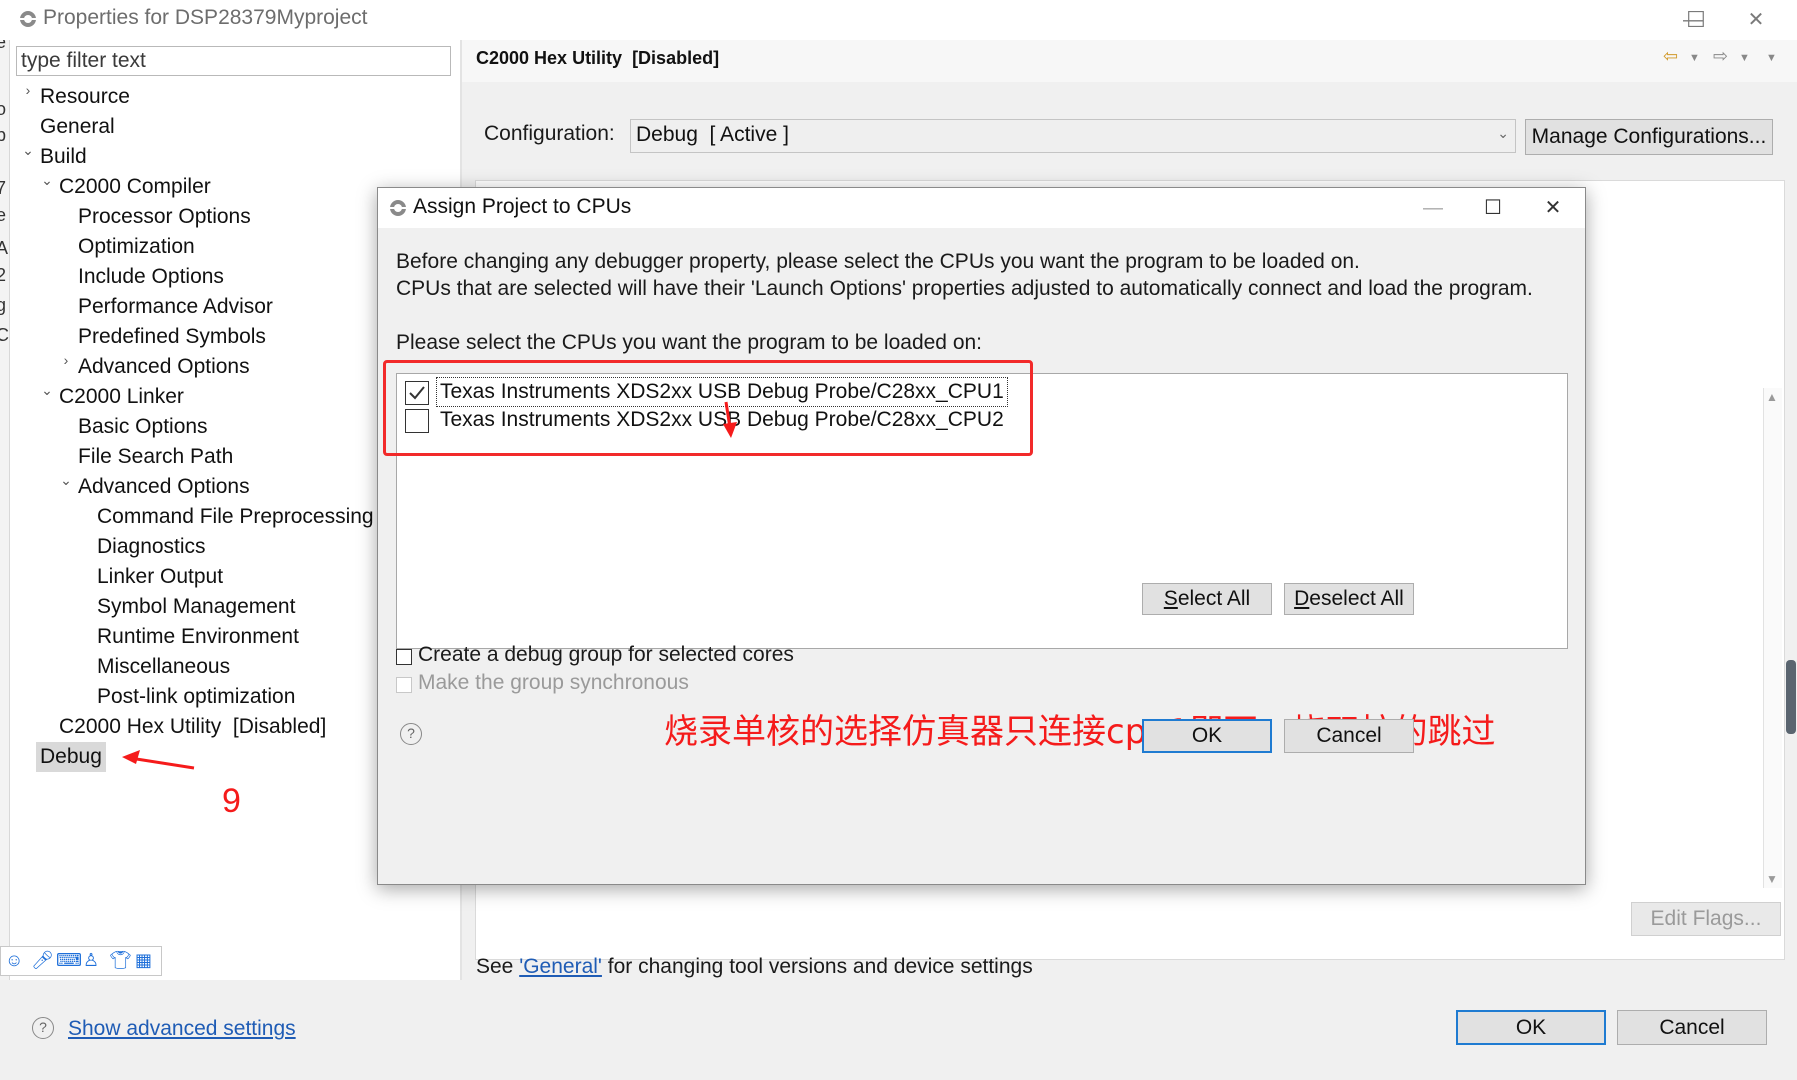  I want to click on tree-item-resource: Resource, so click(85, 97).